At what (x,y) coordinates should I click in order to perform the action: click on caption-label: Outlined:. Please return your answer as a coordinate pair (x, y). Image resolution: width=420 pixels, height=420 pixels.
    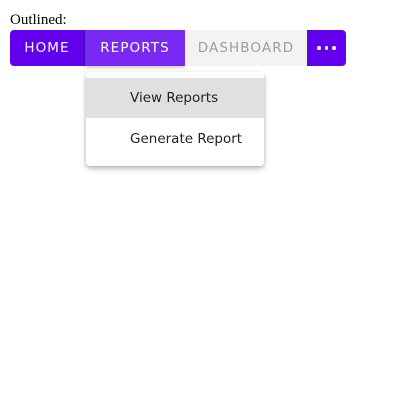
    Looking at the image, I should click on (38, 20).